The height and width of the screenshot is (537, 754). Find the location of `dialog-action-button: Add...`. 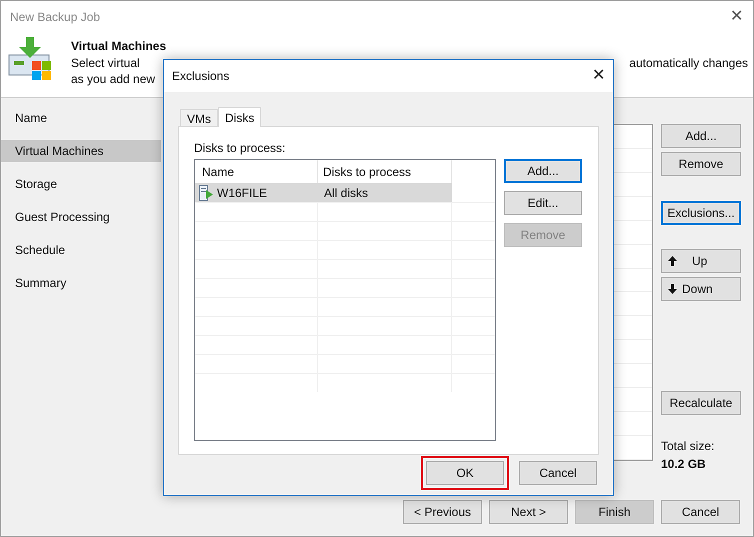

dialog-action-button: Add... is located at coordinates (543, 171).